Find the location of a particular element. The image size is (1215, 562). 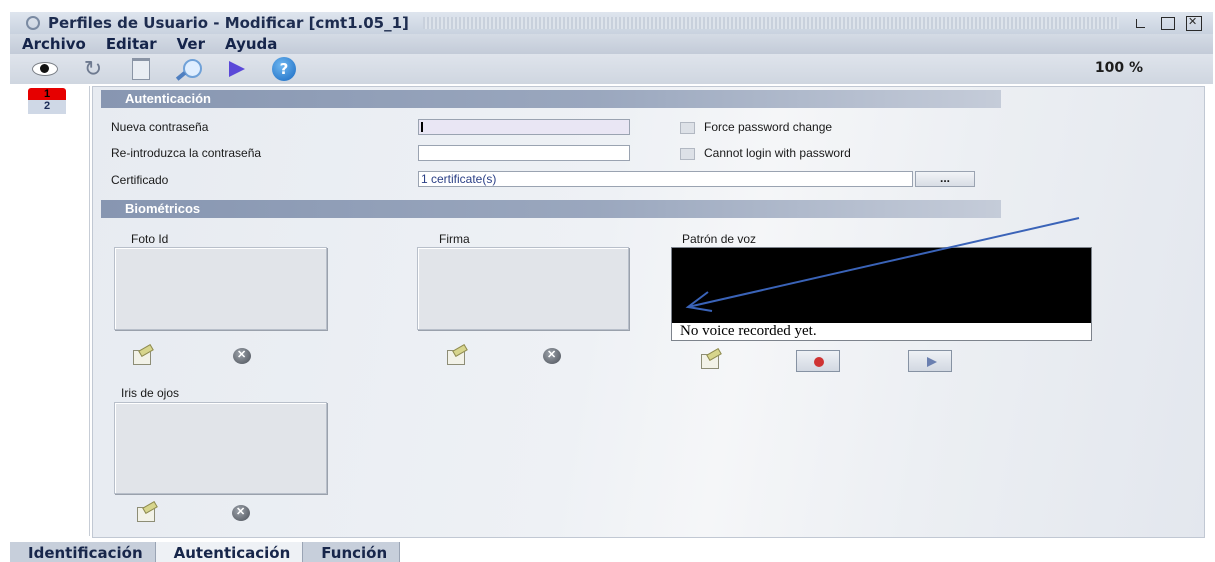

tab-identificacion: Identificación is located at coordinates (83, 552).